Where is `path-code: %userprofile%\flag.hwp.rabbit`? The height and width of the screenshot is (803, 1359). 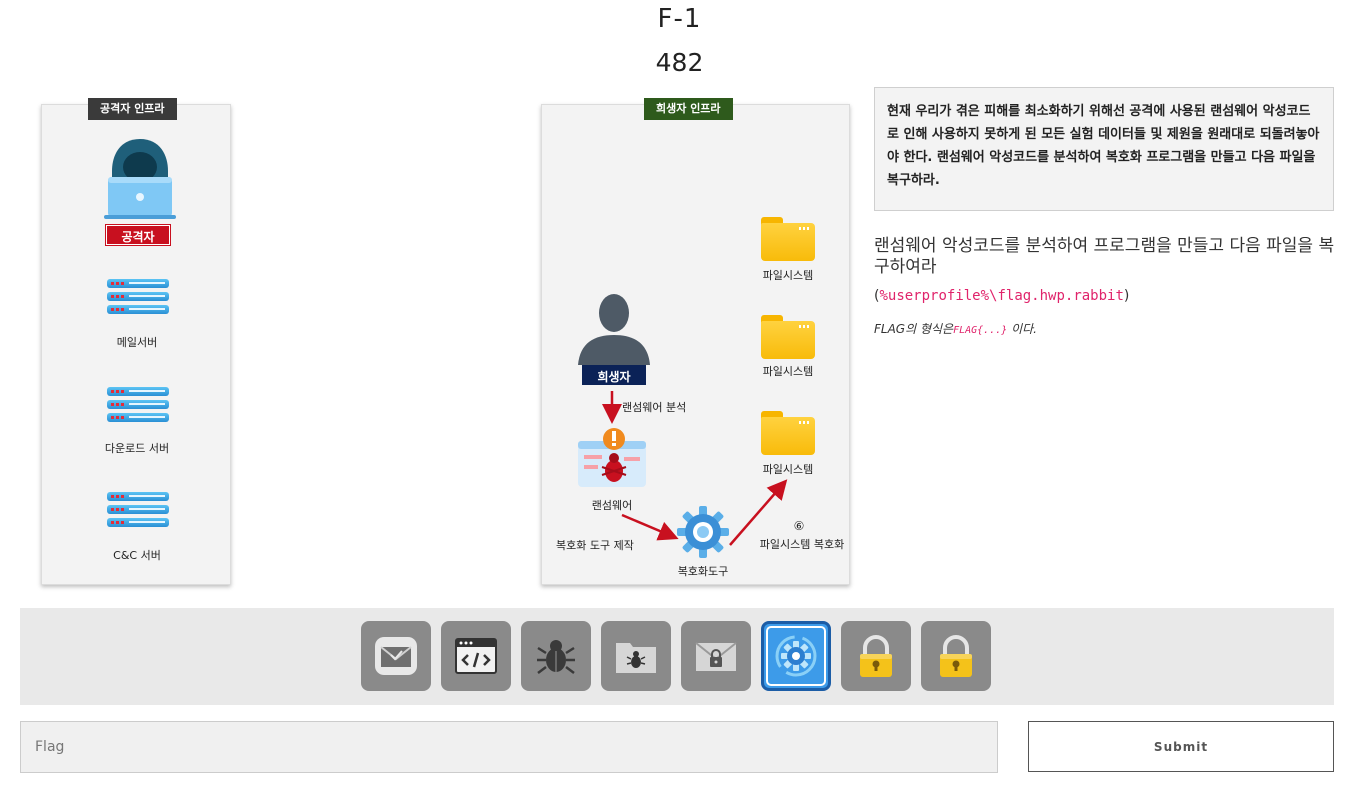 path-code: %userprofile%\flag.hwp.rabbit is located at coordinates (1001, 296).